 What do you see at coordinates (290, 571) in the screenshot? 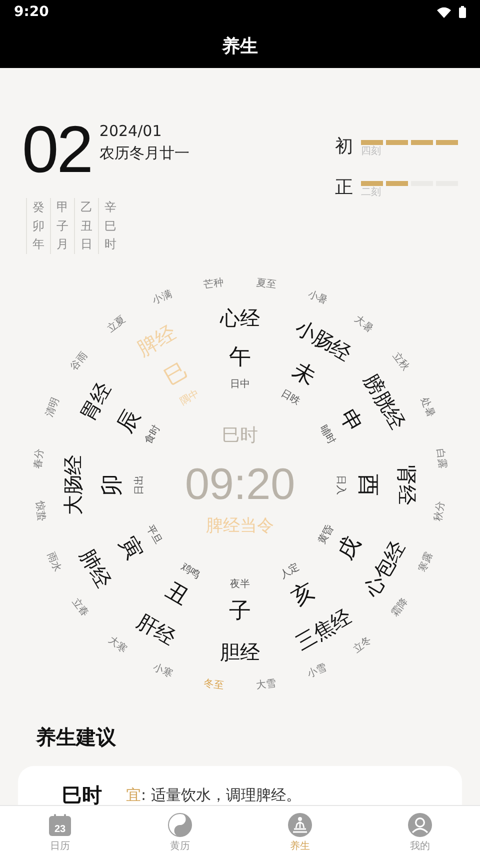
I see `time-name: 人定` at bounding box center [290, 571].